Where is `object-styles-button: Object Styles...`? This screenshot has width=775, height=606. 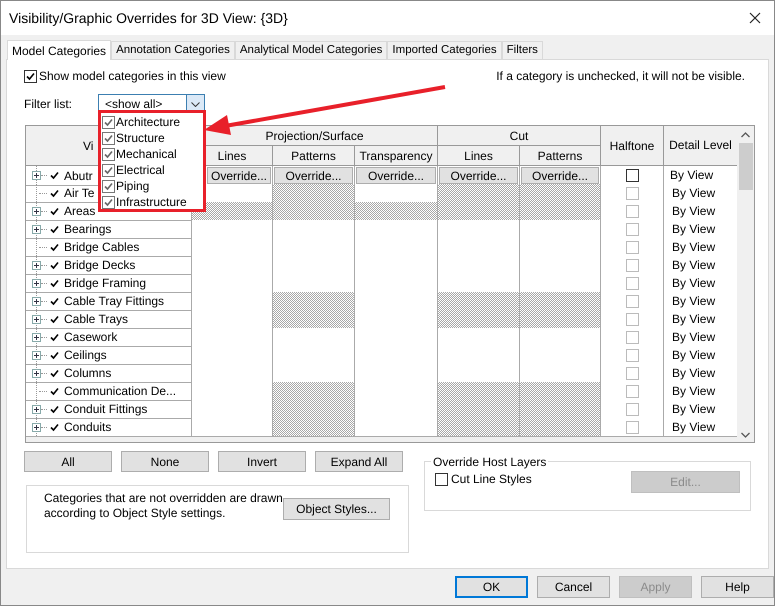 object-styles-button: Object Styles... is located at coordinates (336, 509).